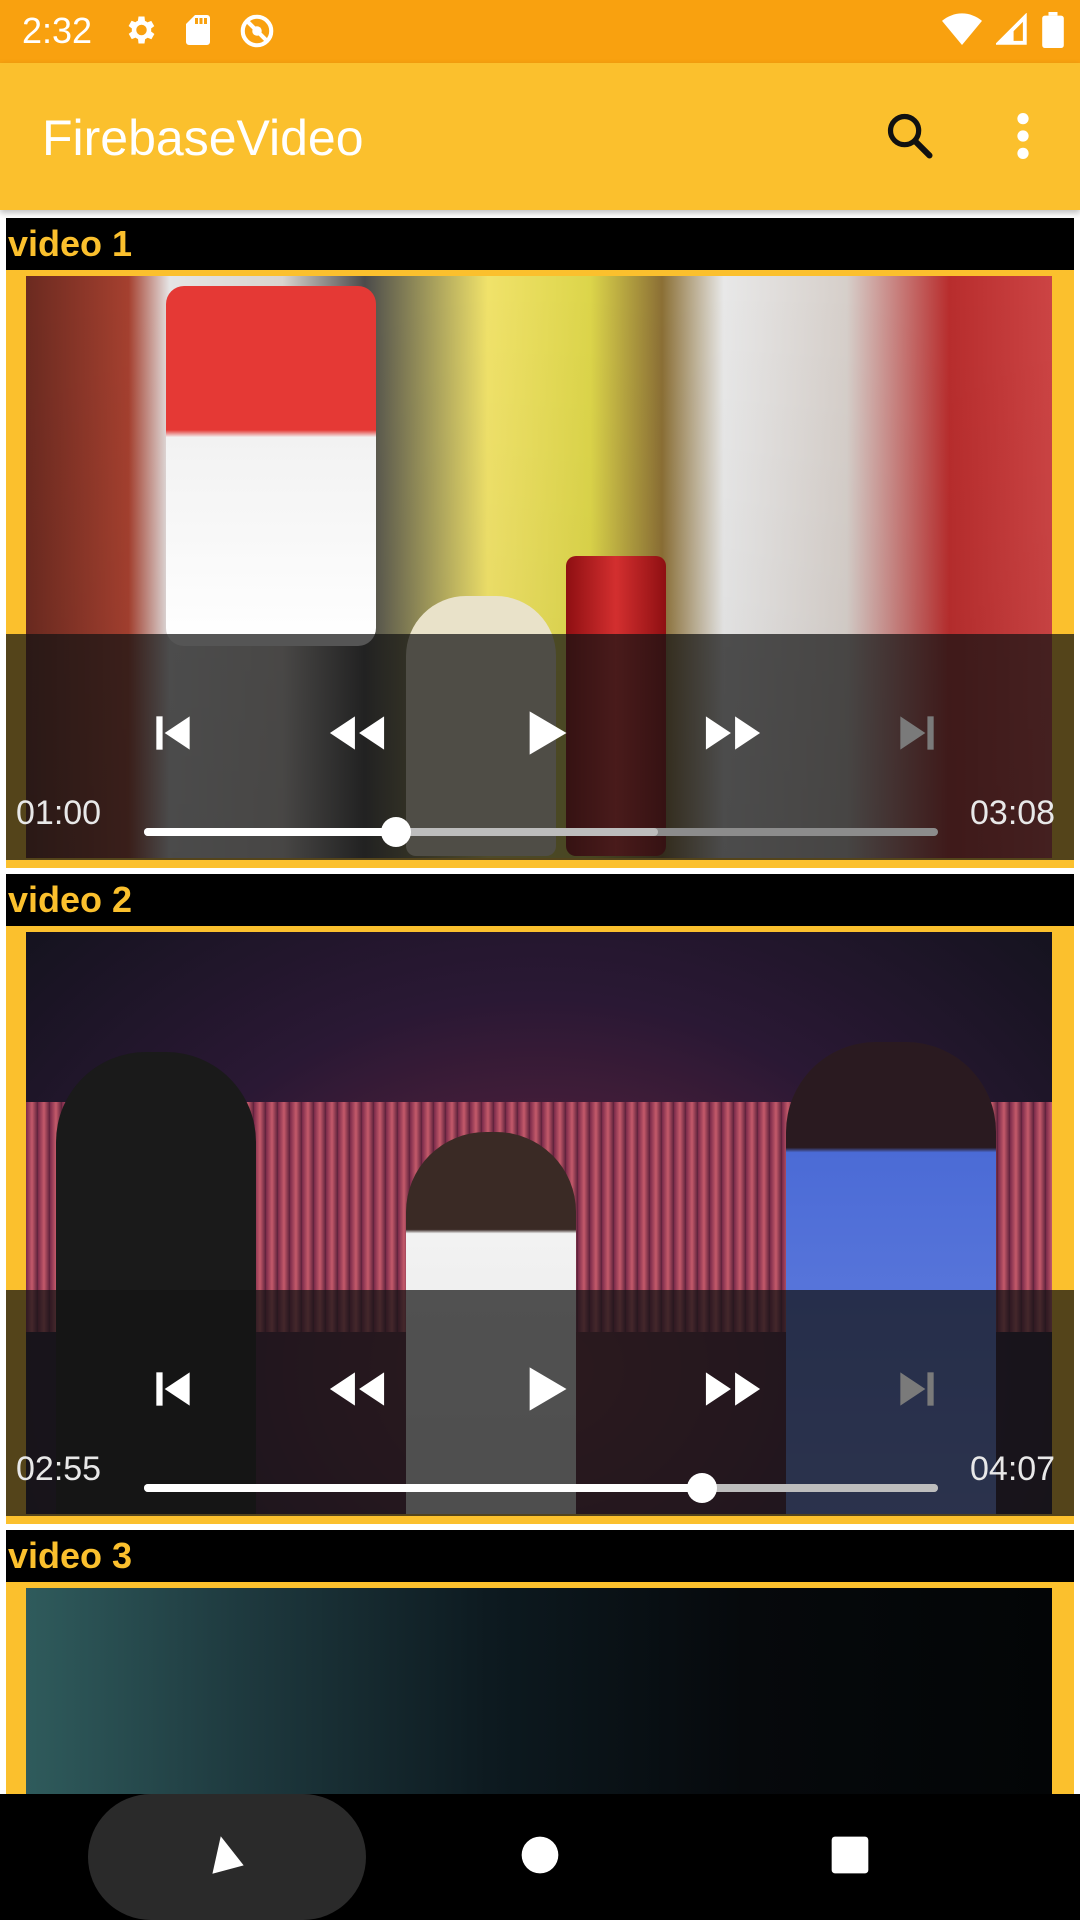  What do you see at coordinates (59, 813) in the screenshot?
I see `current-time: 01:00` at bounding box center [59, 813].